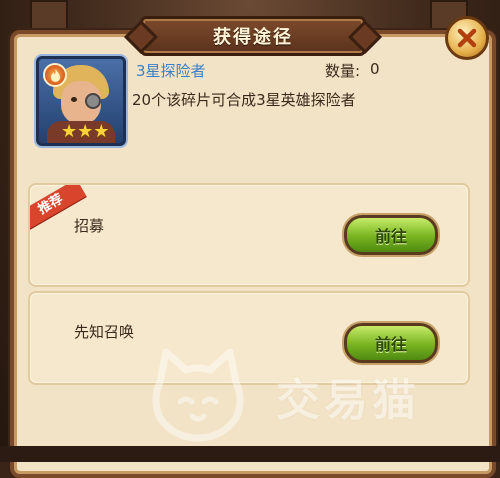 This screenshot has height=478, width=500. I want to click on dialog-title-plaque: 获得途径, so click(253, 36).